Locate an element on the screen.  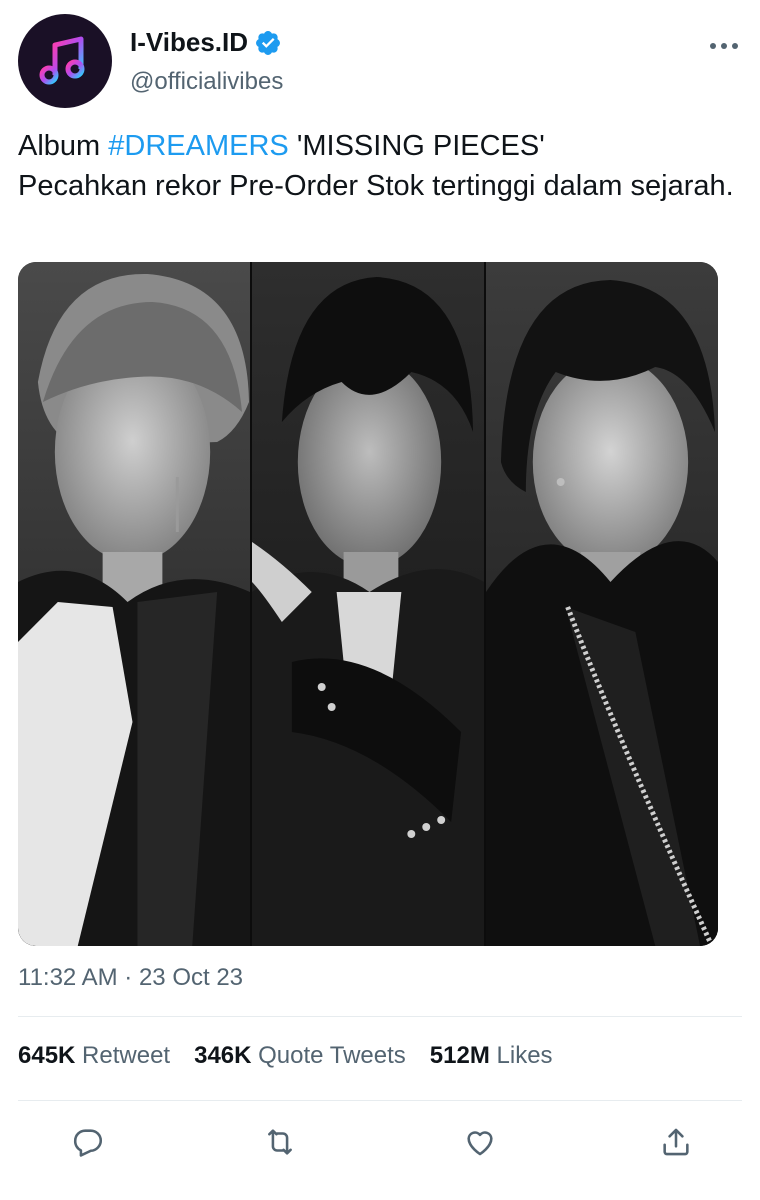
stat-retweets: 645K Retweet is located at coordinates (94, 1056).